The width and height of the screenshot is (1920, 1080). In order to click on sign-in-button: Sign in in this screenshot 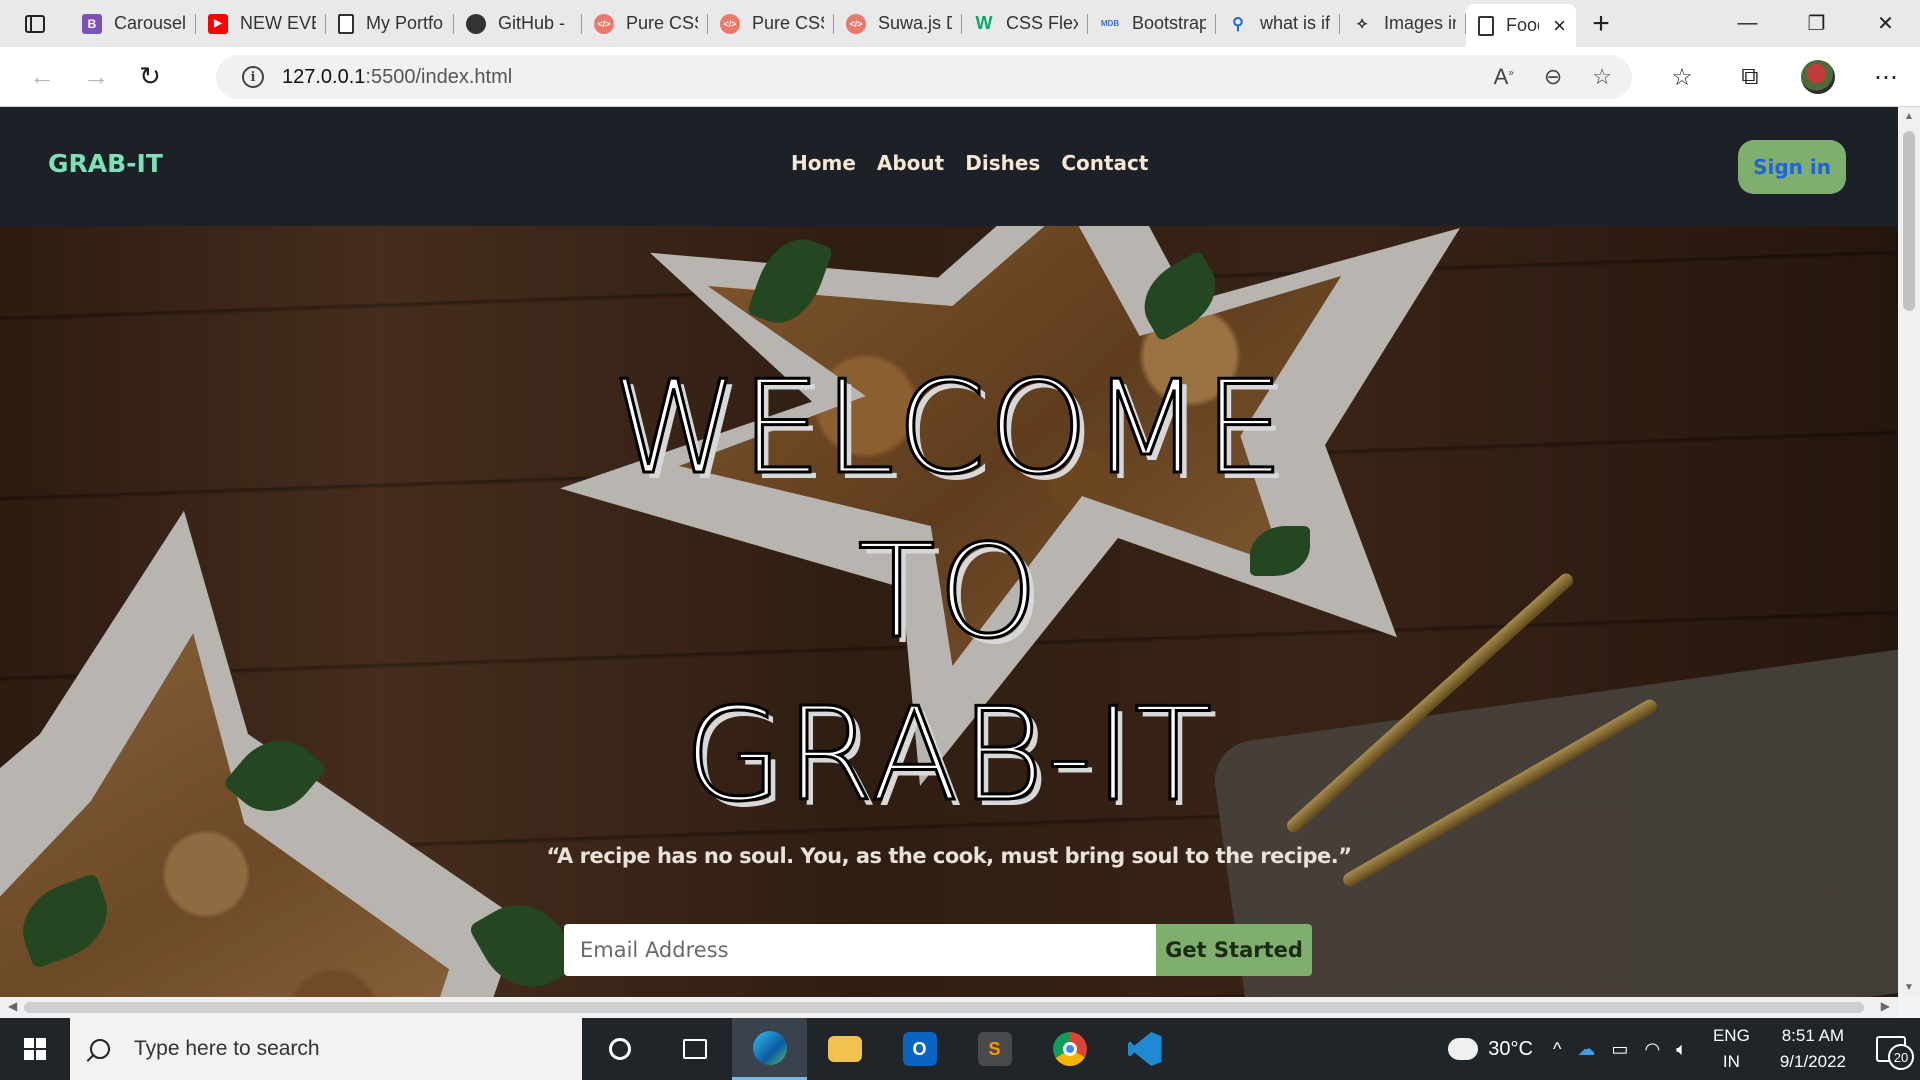, I will do `click(1792, 167)`.